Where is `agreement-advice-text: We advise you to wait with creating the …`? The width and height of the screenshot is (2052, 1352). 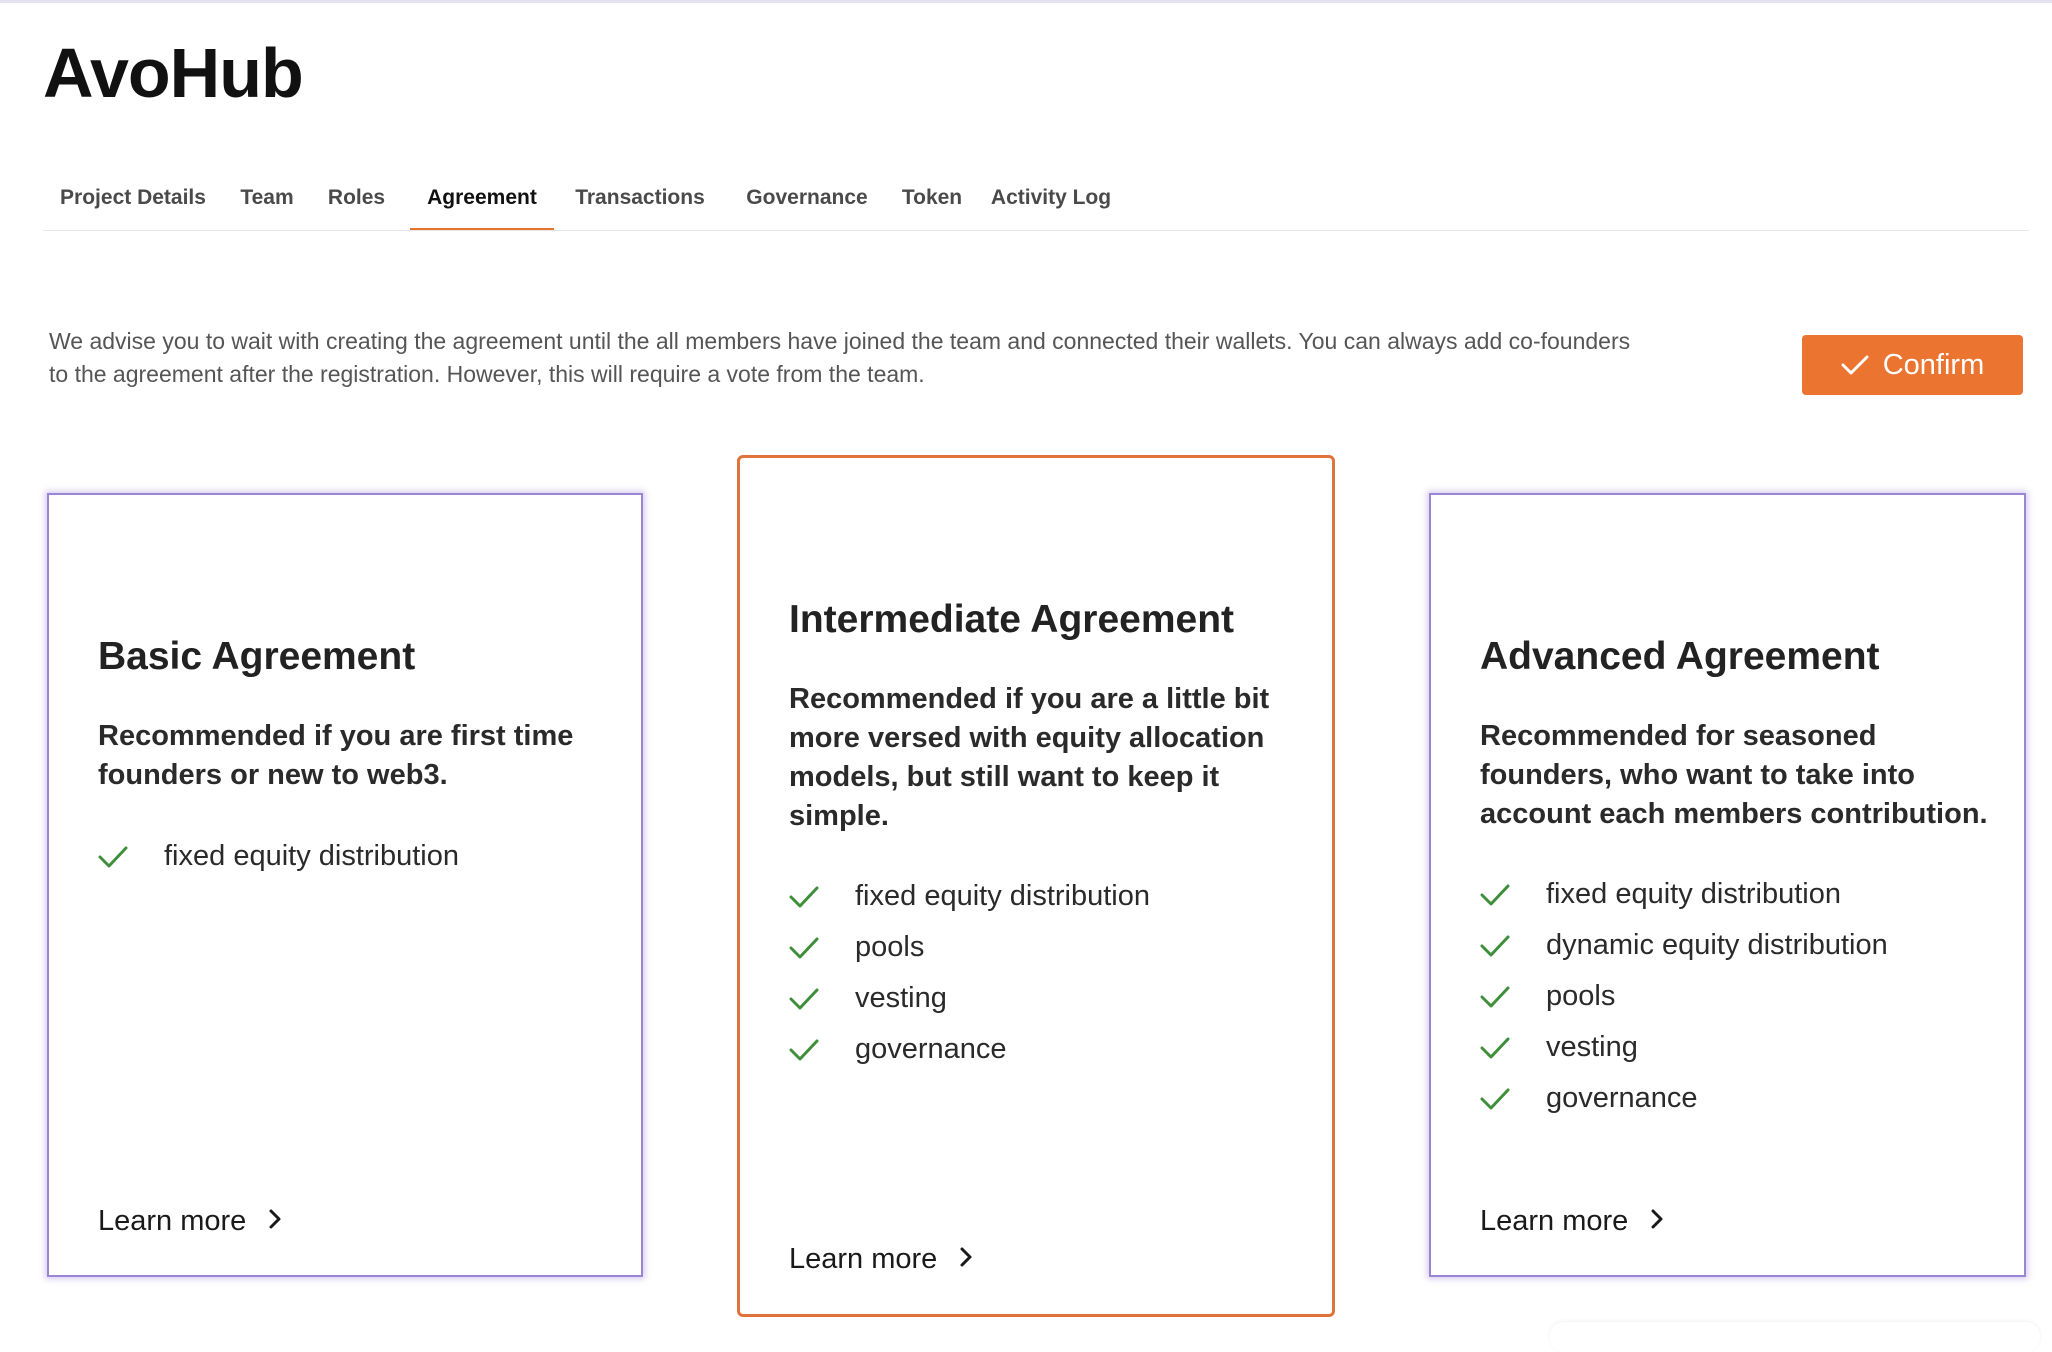
agreement-advice-text: We advise you to wait with creating the … is located at coordinates (840, 357).